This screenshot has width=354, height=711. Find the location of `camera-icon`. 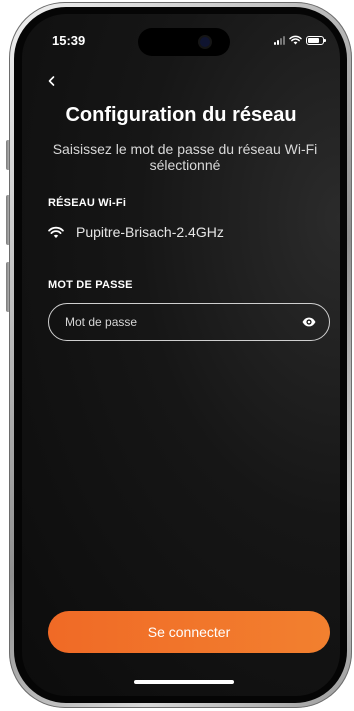

camera-icon is located at coordinates (205, 42).